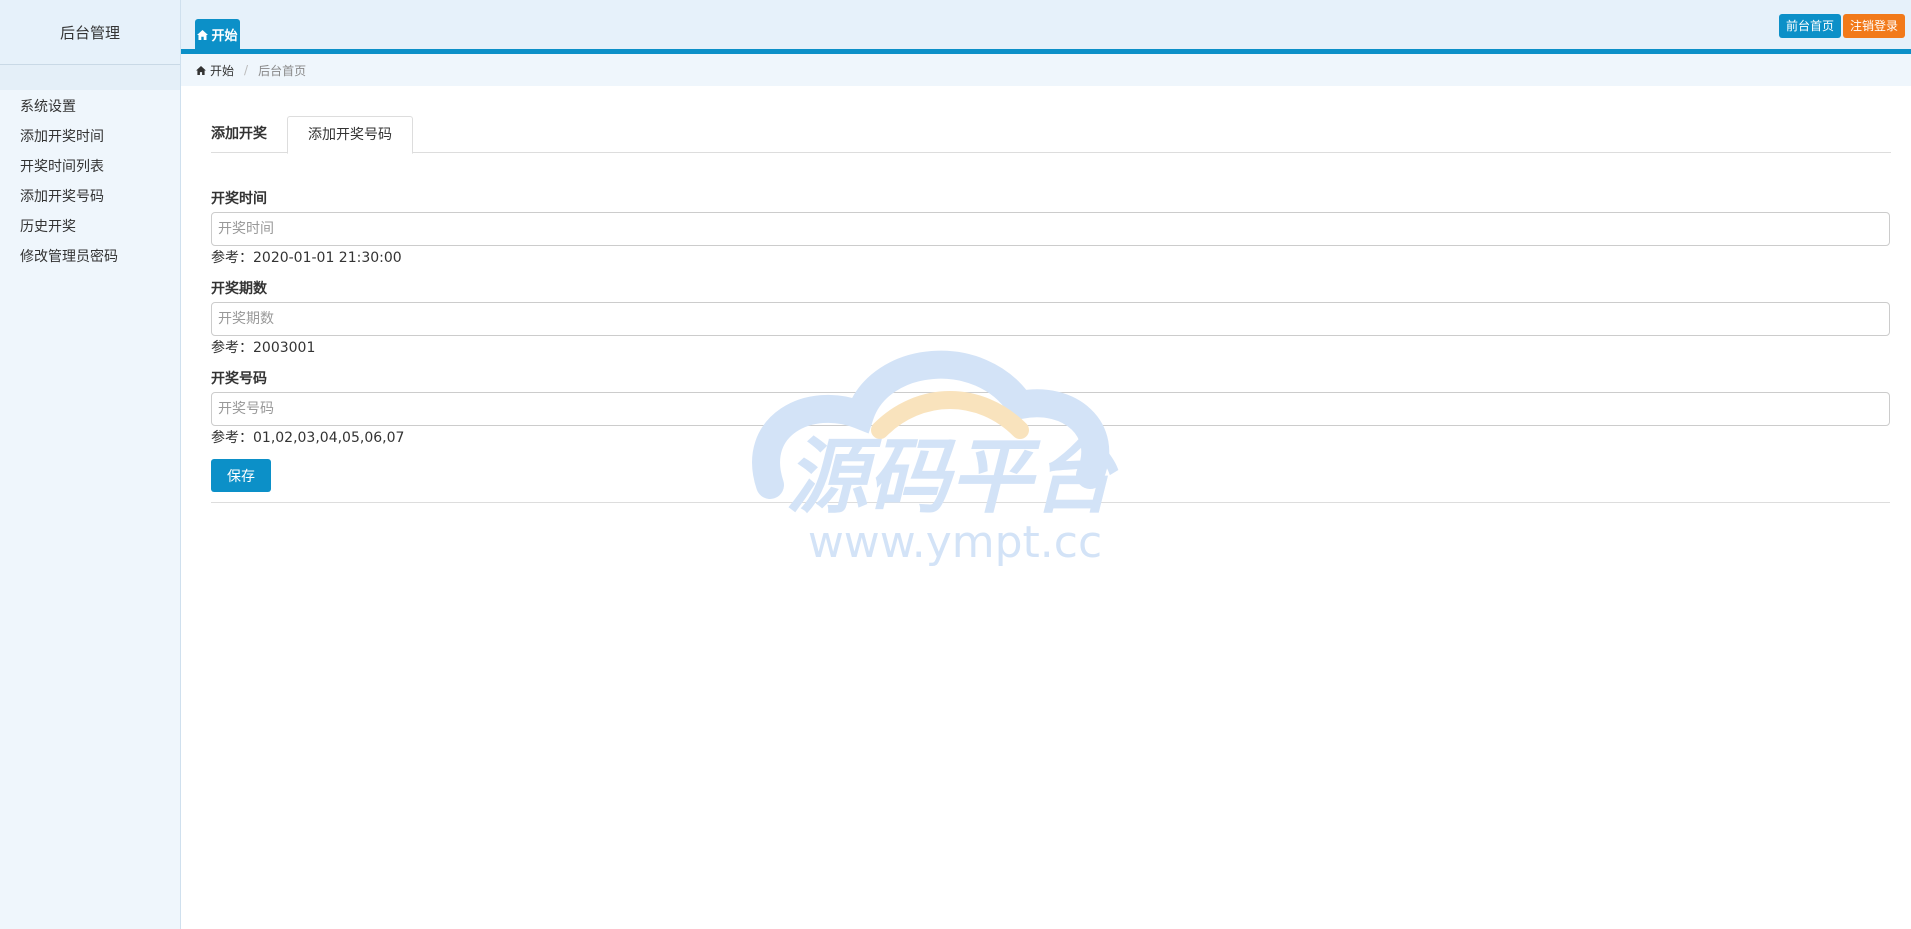 The image size is (1911, 929). What do you see at coordinates (239, 135) in the screenshot?
I see `tab-add-draw: 添加开奖` at bounding box center [239, 135].